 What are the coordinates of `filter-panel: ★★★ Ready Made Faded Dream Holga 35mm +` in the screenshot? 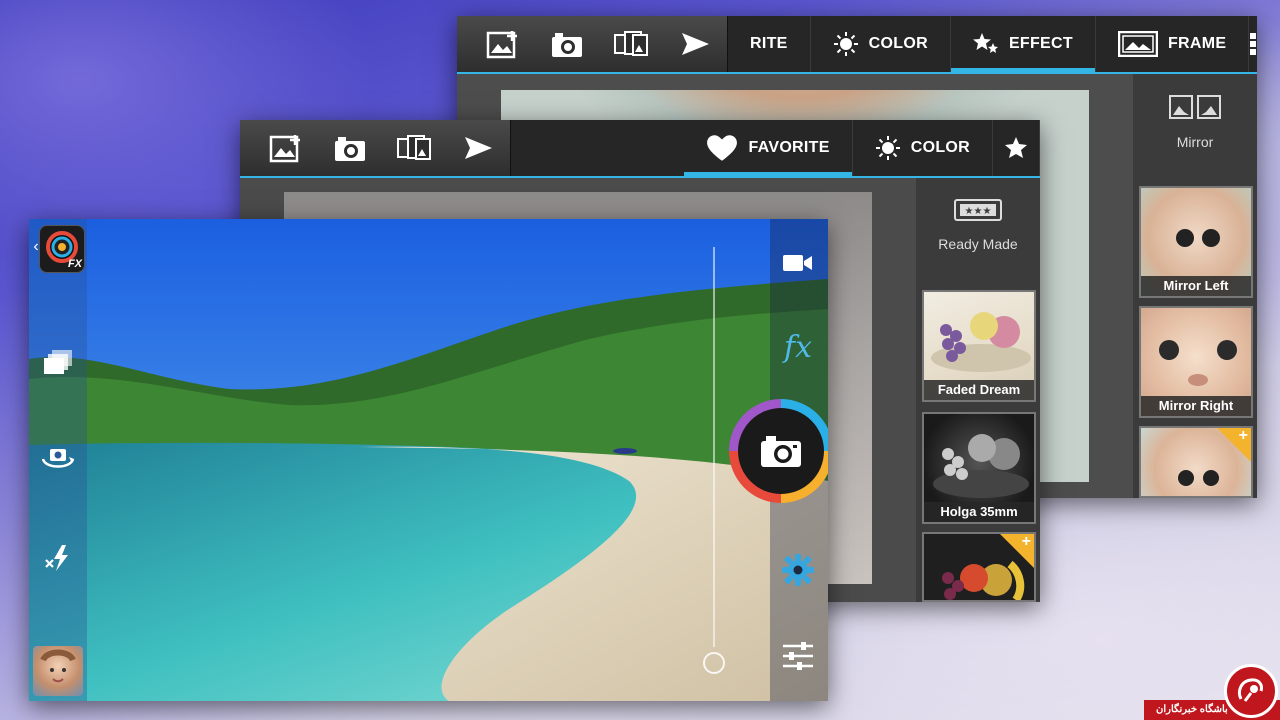 It's located at (978, 390).